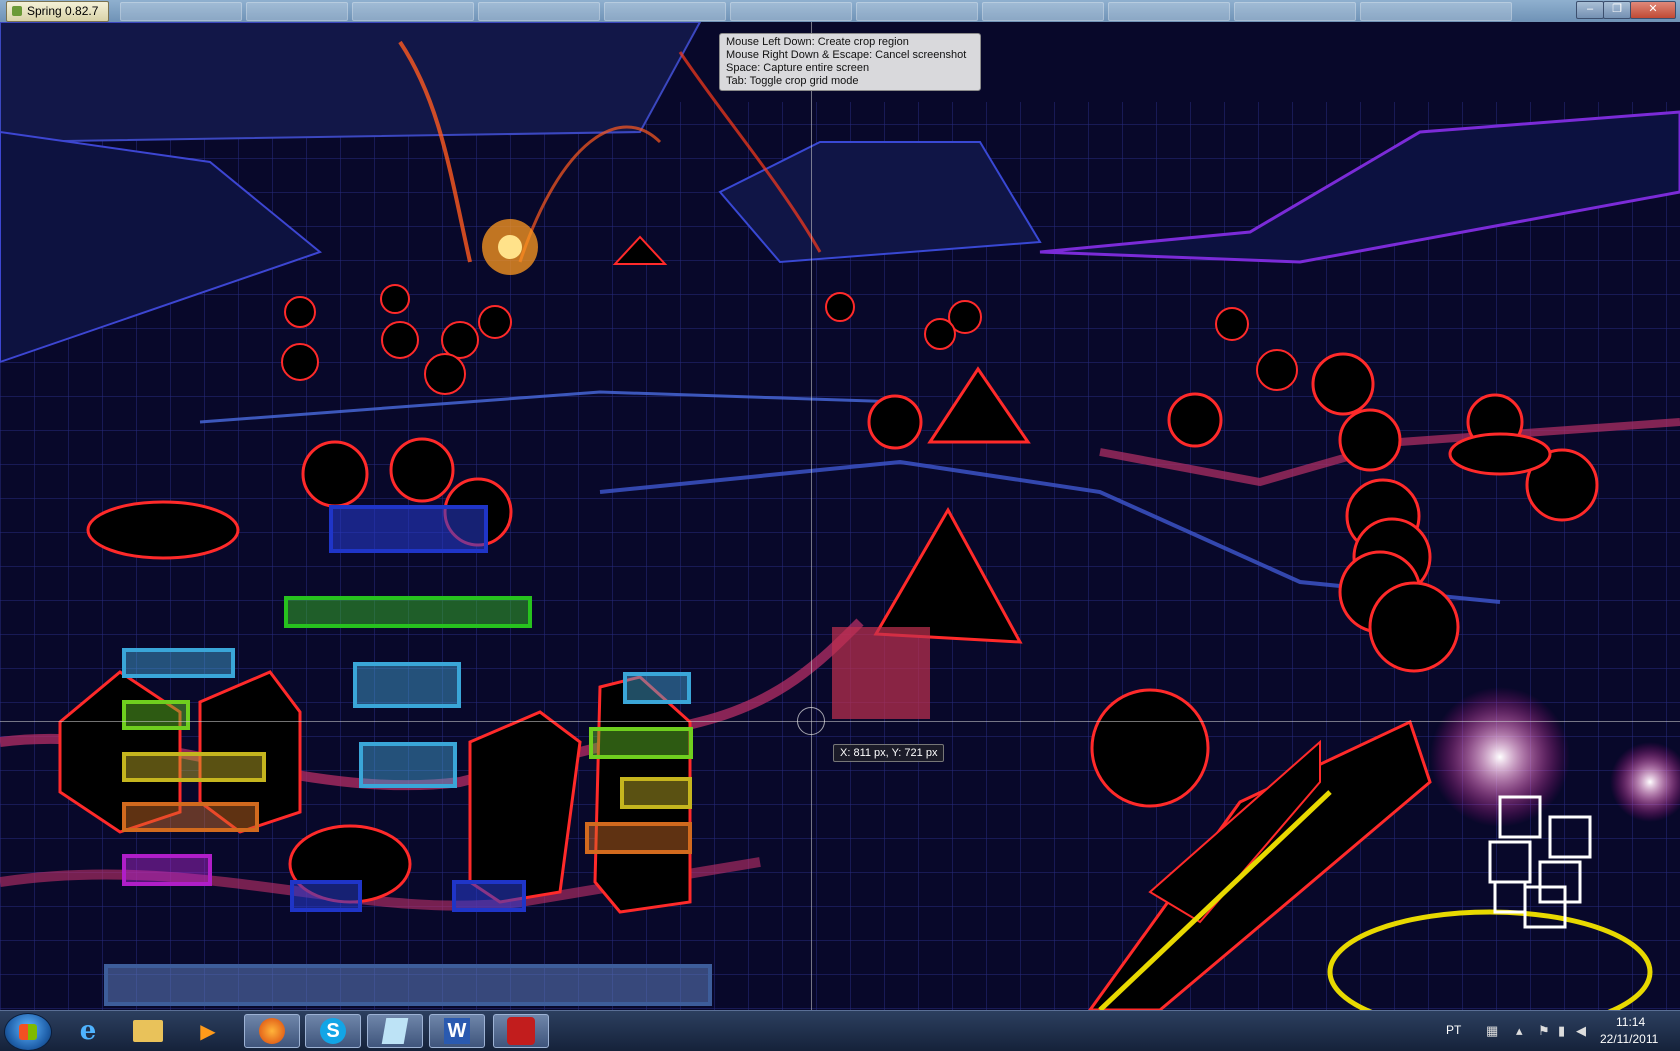 The width and height of the screenshot is (1680, 1051). What do you see at coordinates (798, 68) in the screenshot?
I see `help-line: Space: Capture entire screen` at bounding box center [798, 68].